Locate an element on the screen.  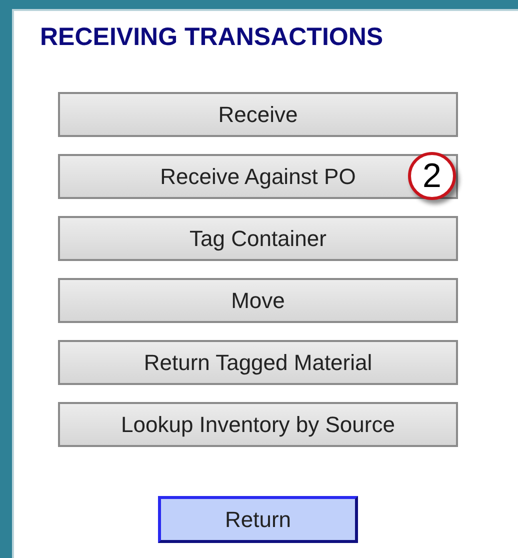
page-title: RECEIVING TRANSACTIONS is located at coordinates (212, 37).